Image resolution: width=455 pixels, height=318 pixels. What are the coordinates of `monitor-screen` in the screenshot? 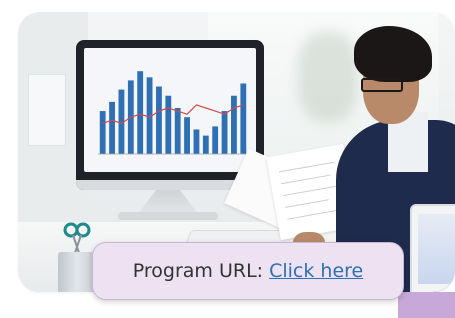 It's located at (170, 110).